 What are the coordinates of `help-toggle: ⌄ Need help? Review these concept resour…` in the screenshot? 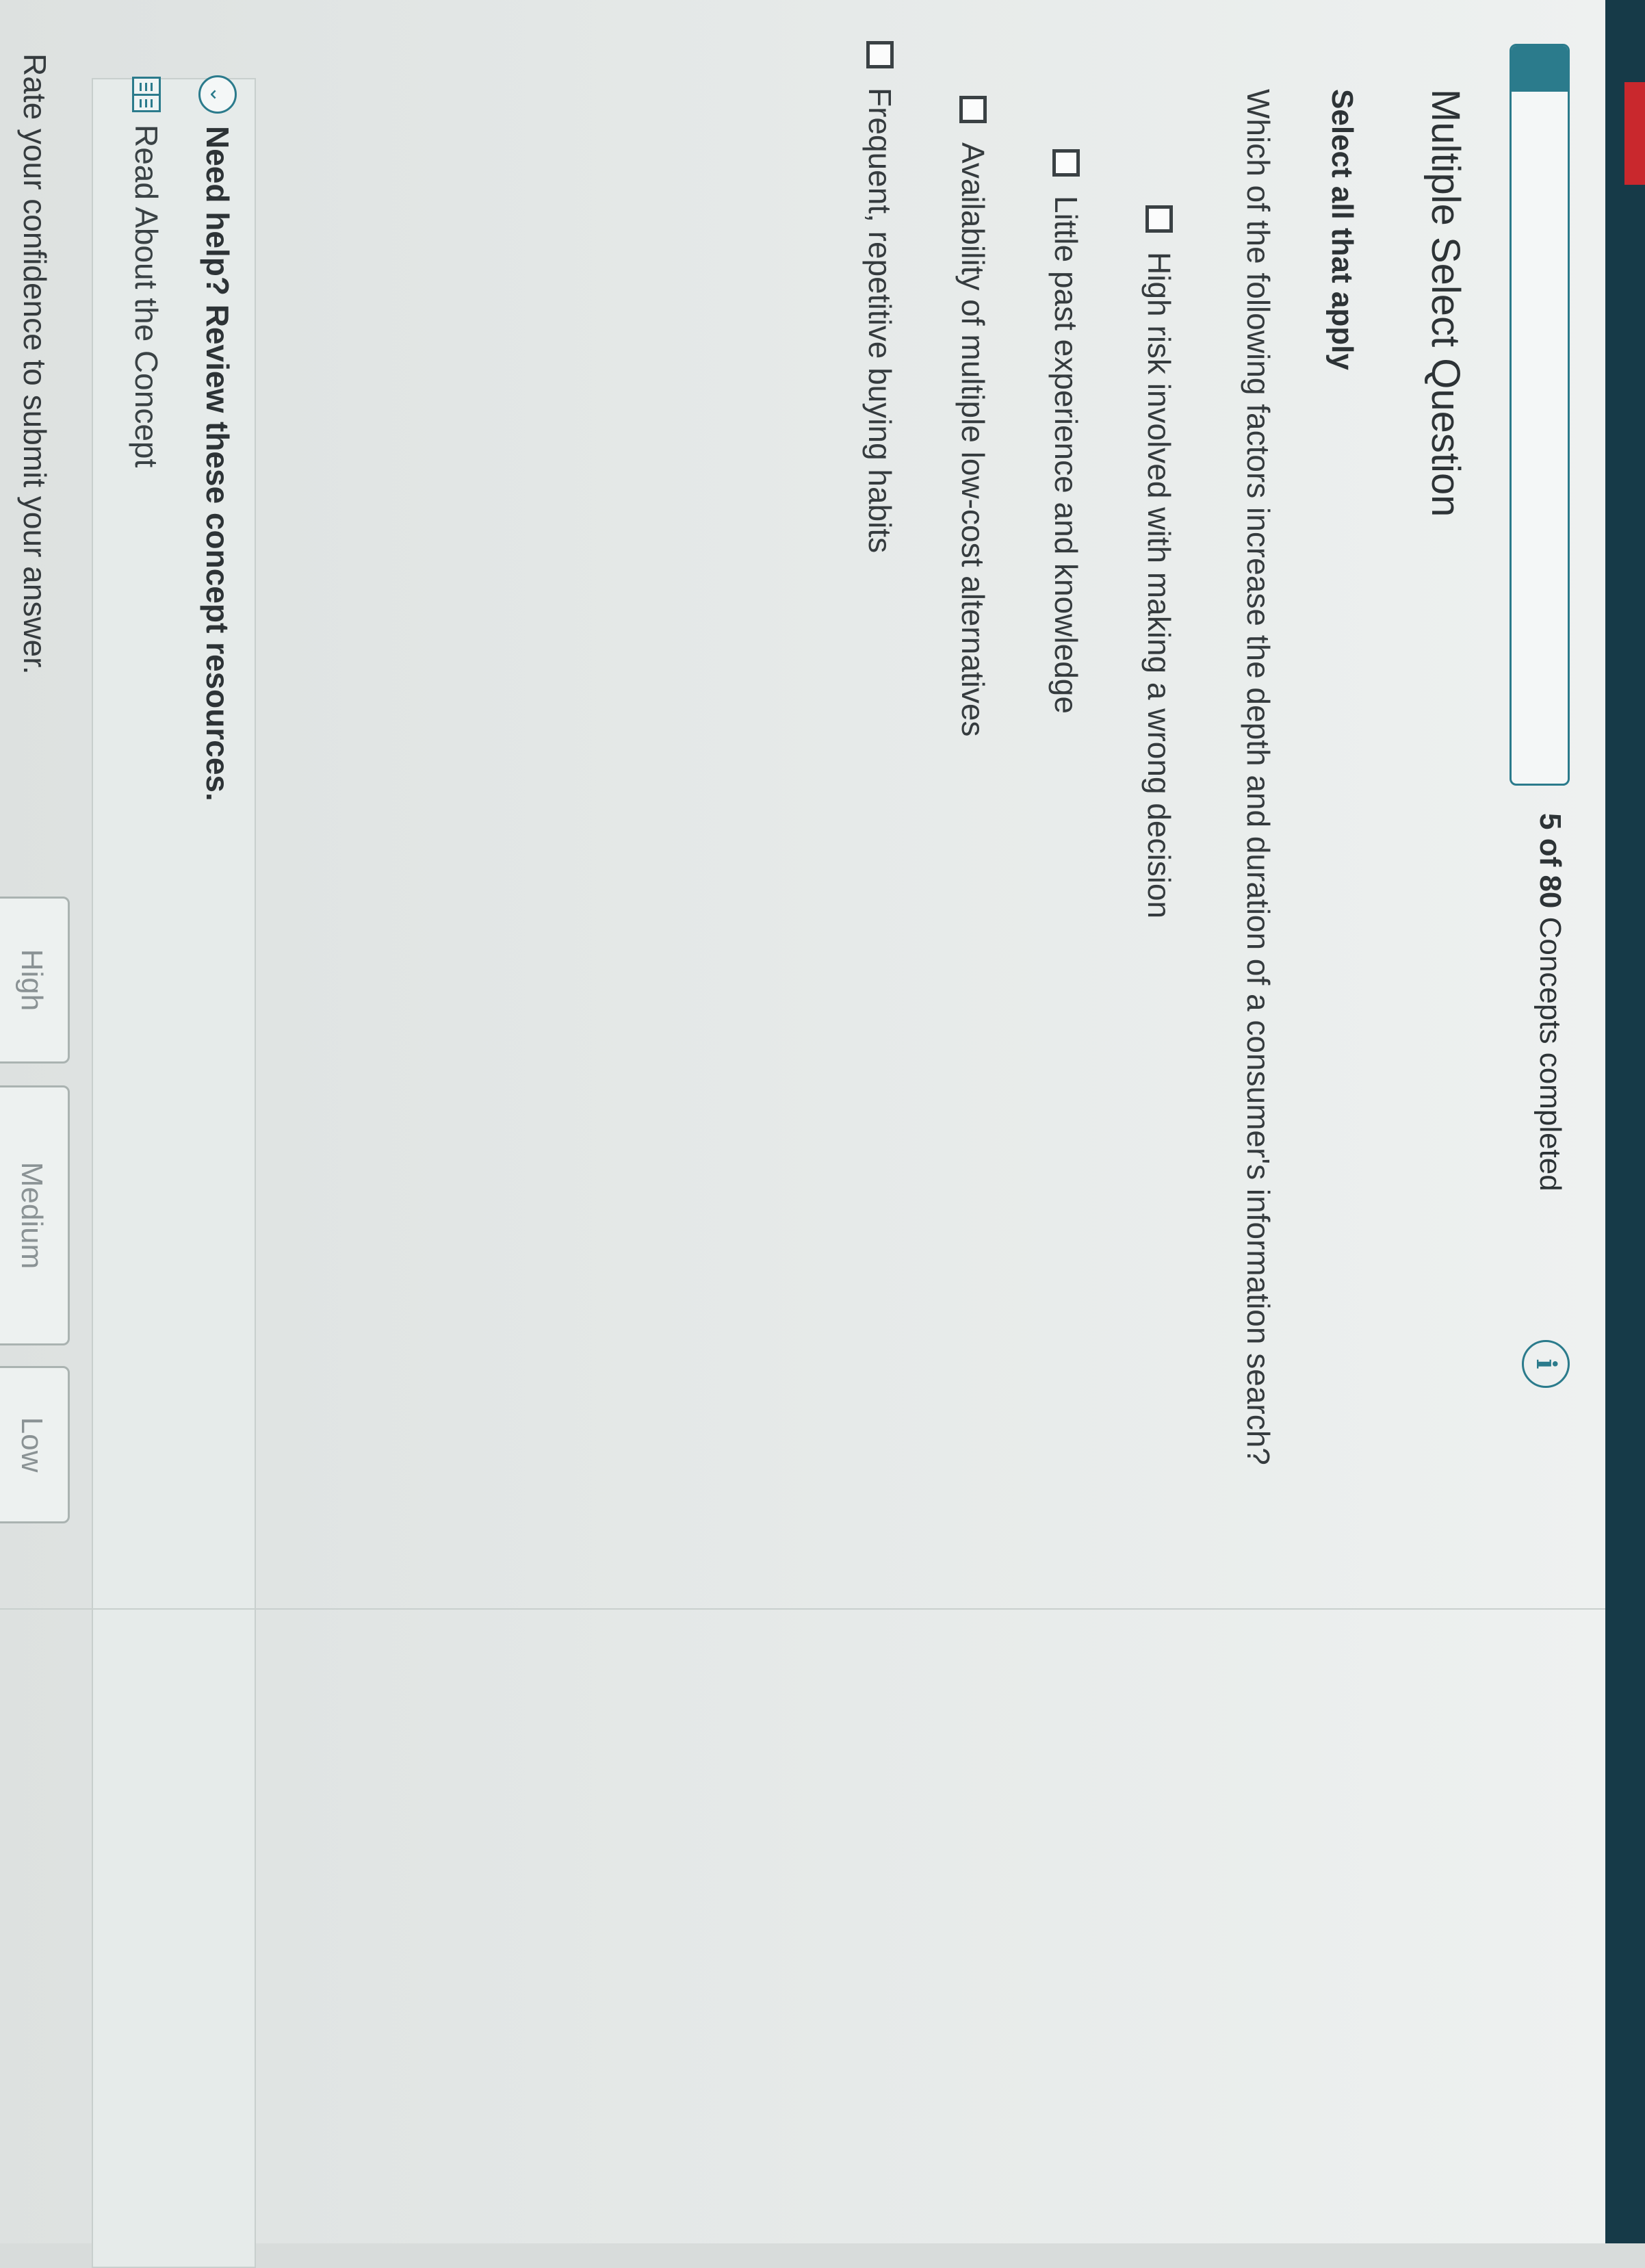 It's located at (217, 438).